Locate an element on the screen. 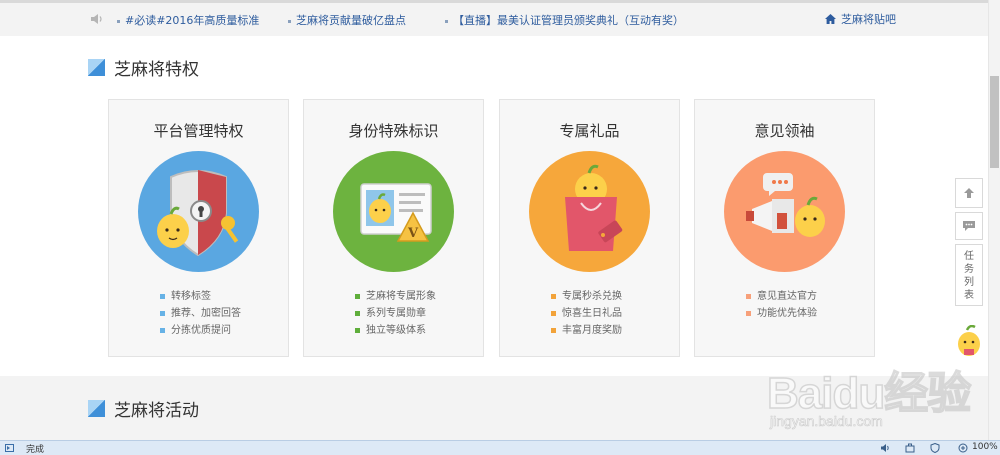 Image resolution: width=1000 pixels, height=455 pixels. list-item: 惊喜生日礼品 is located at coordinates (586, 313).